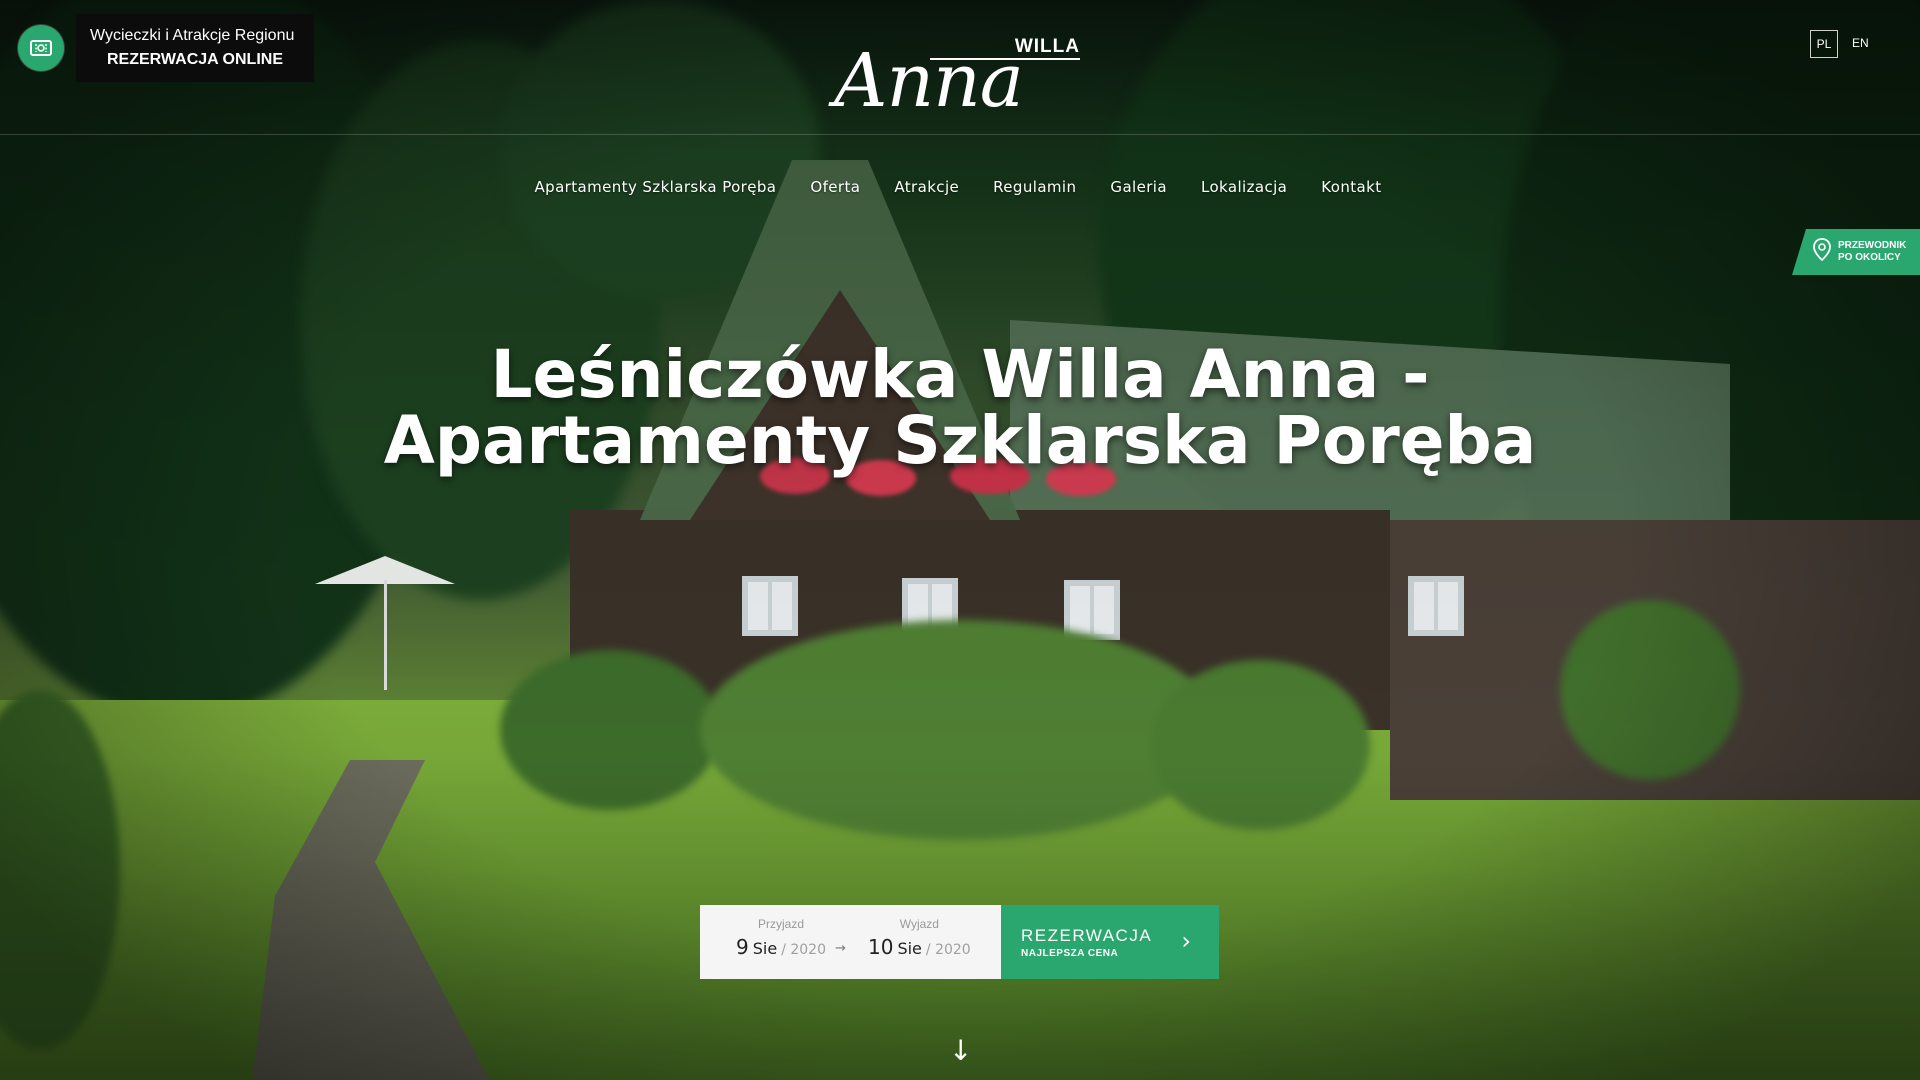  What do you see at coordinates (1244, 187) in the screenshot?
I see `nav-item-lokalizacja: Lokalizacja` at bounding box center [1244, 187].